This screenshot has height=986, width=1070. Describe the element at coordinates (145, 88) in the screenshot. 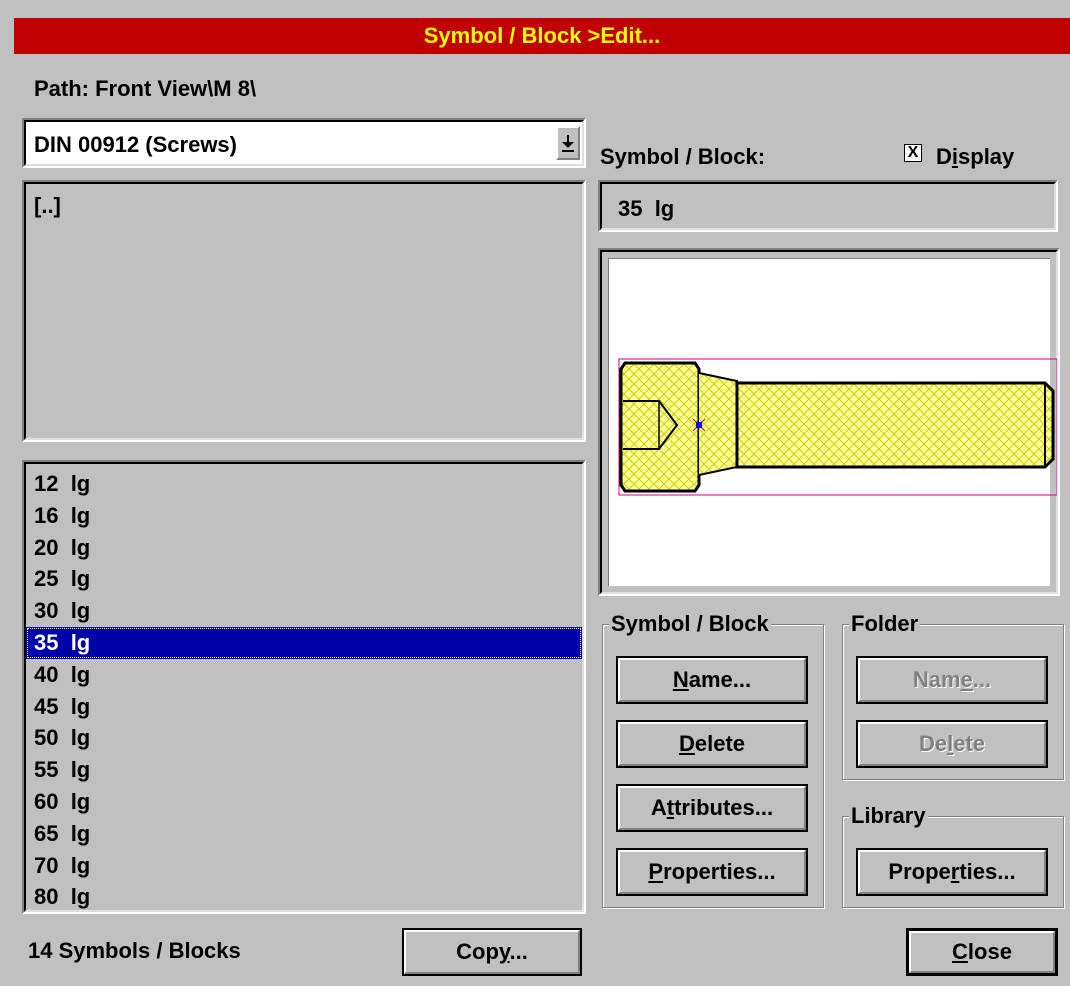

I see `path-label: Path: Front View\M 8\` at that location.